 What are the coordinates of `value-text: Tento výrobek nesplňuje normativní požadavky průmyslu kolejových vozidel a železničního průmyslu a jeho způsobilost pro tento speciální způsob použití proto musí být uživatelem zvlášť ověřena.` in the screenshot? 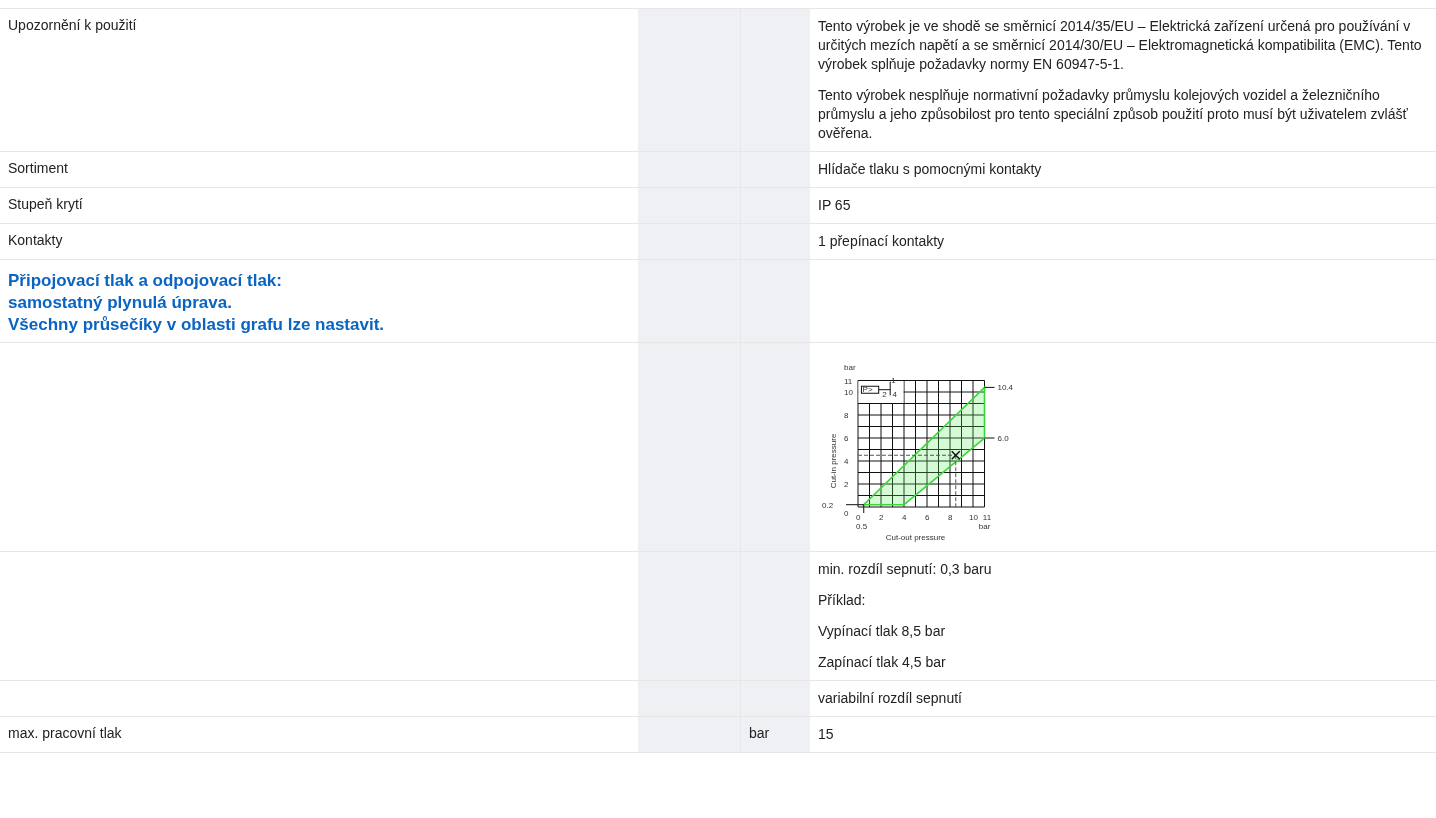 It's located at (1113, 114).